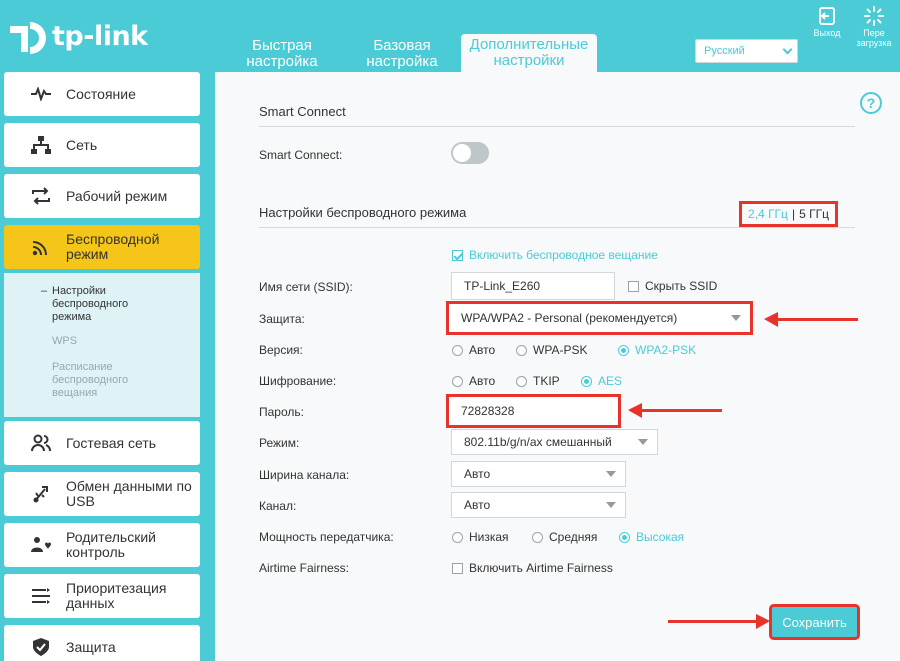 The height and width of the screenshot is (661, 900). I want to click on sidebar-item-network: Сеть, so click(102, 145).